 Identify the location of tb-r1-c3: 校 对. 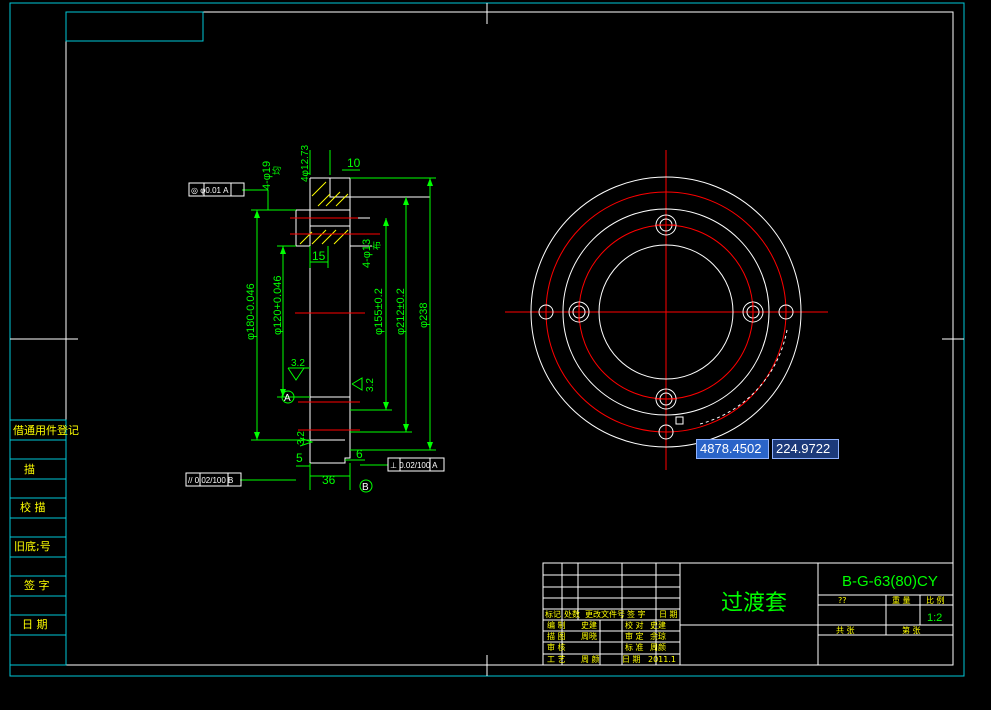
(634, 625).